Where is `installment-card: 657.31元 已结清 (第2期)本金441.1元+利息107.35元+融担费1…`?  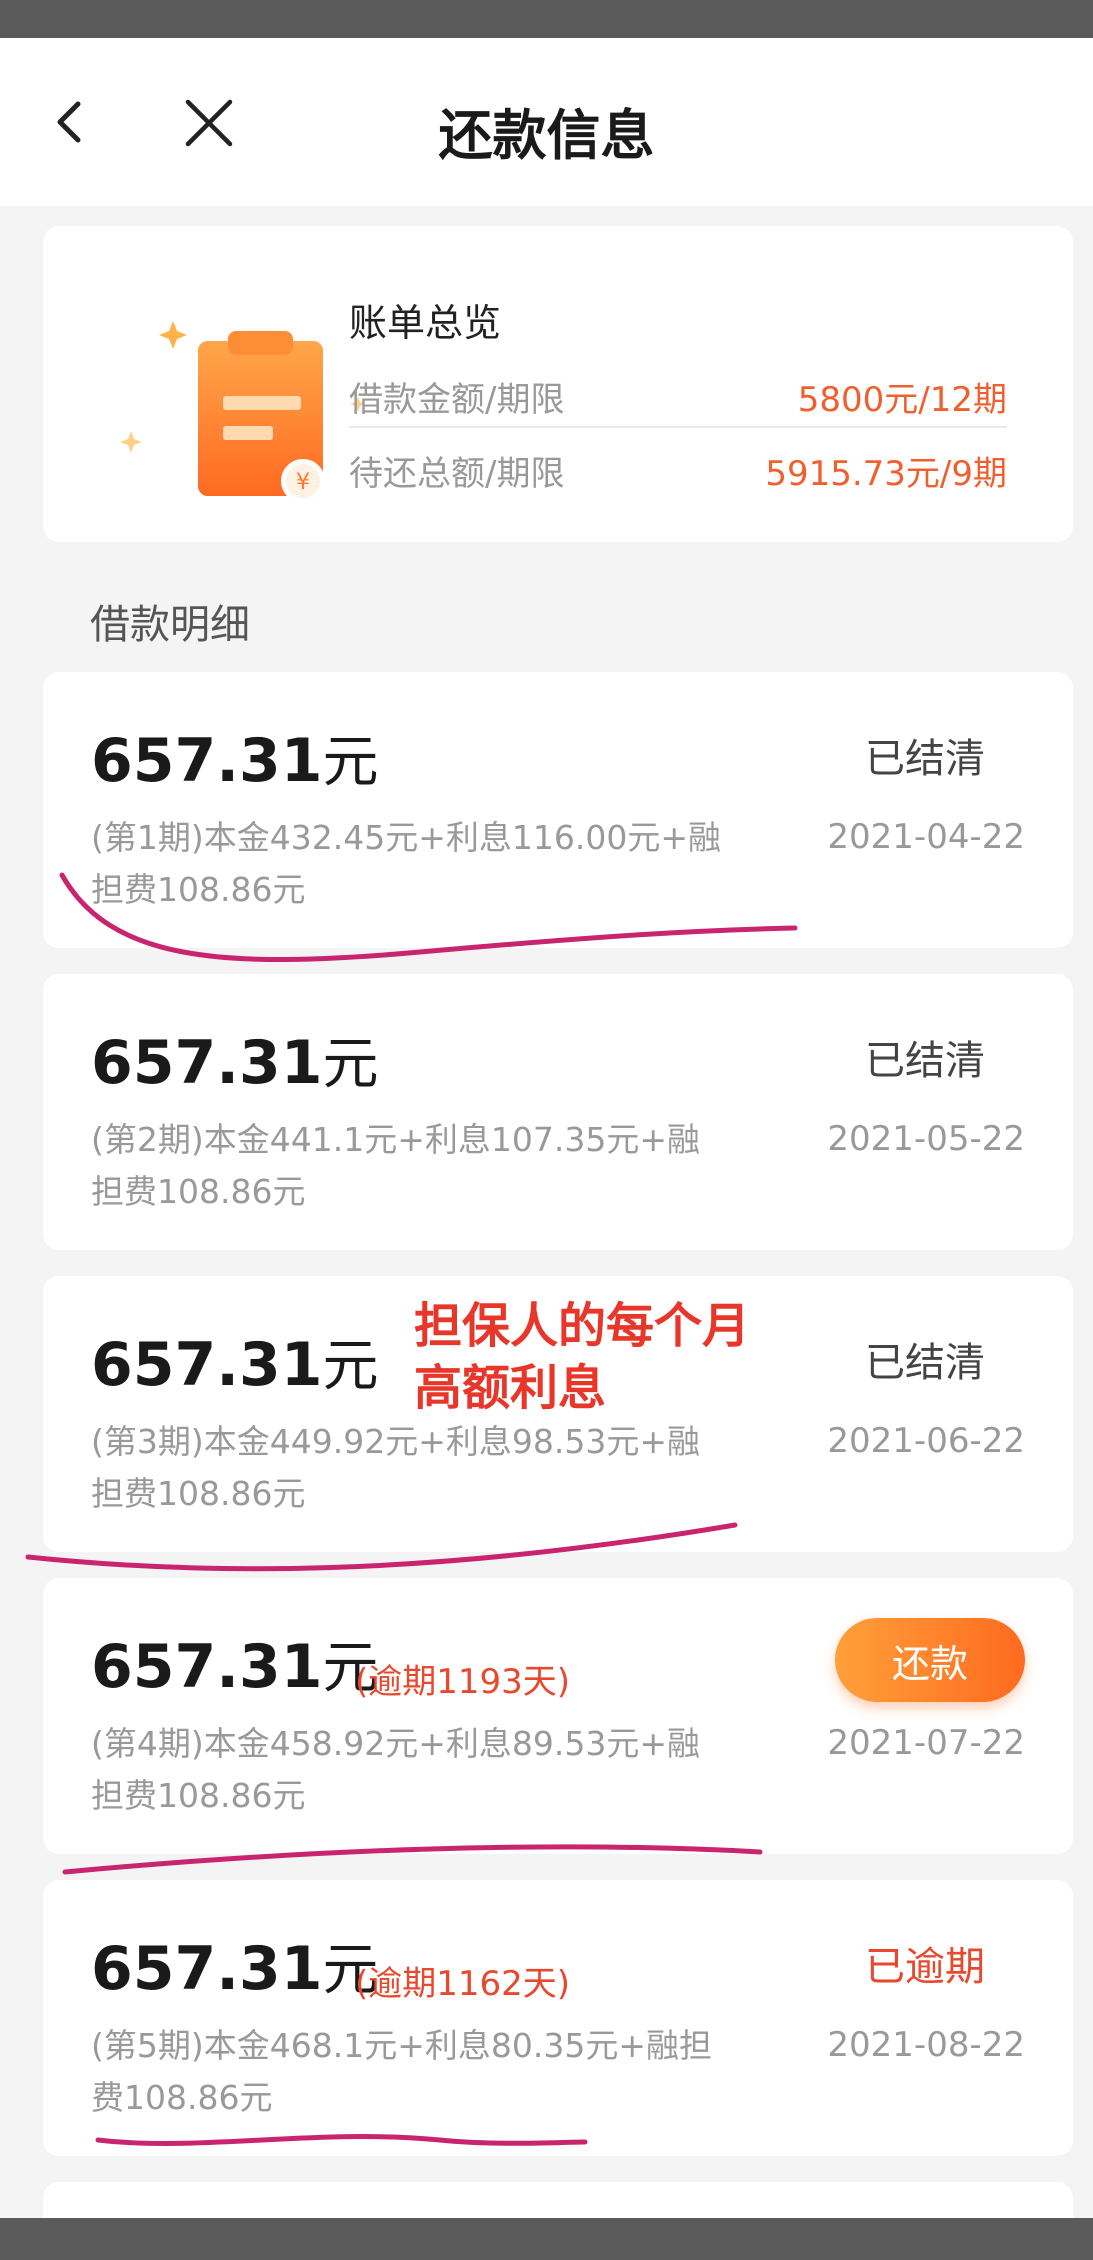
installment-card: 657.31元 已结清 (第2期)本金441.1元+利息107.35元+融担费1… is located at coordinates (558, 1112).